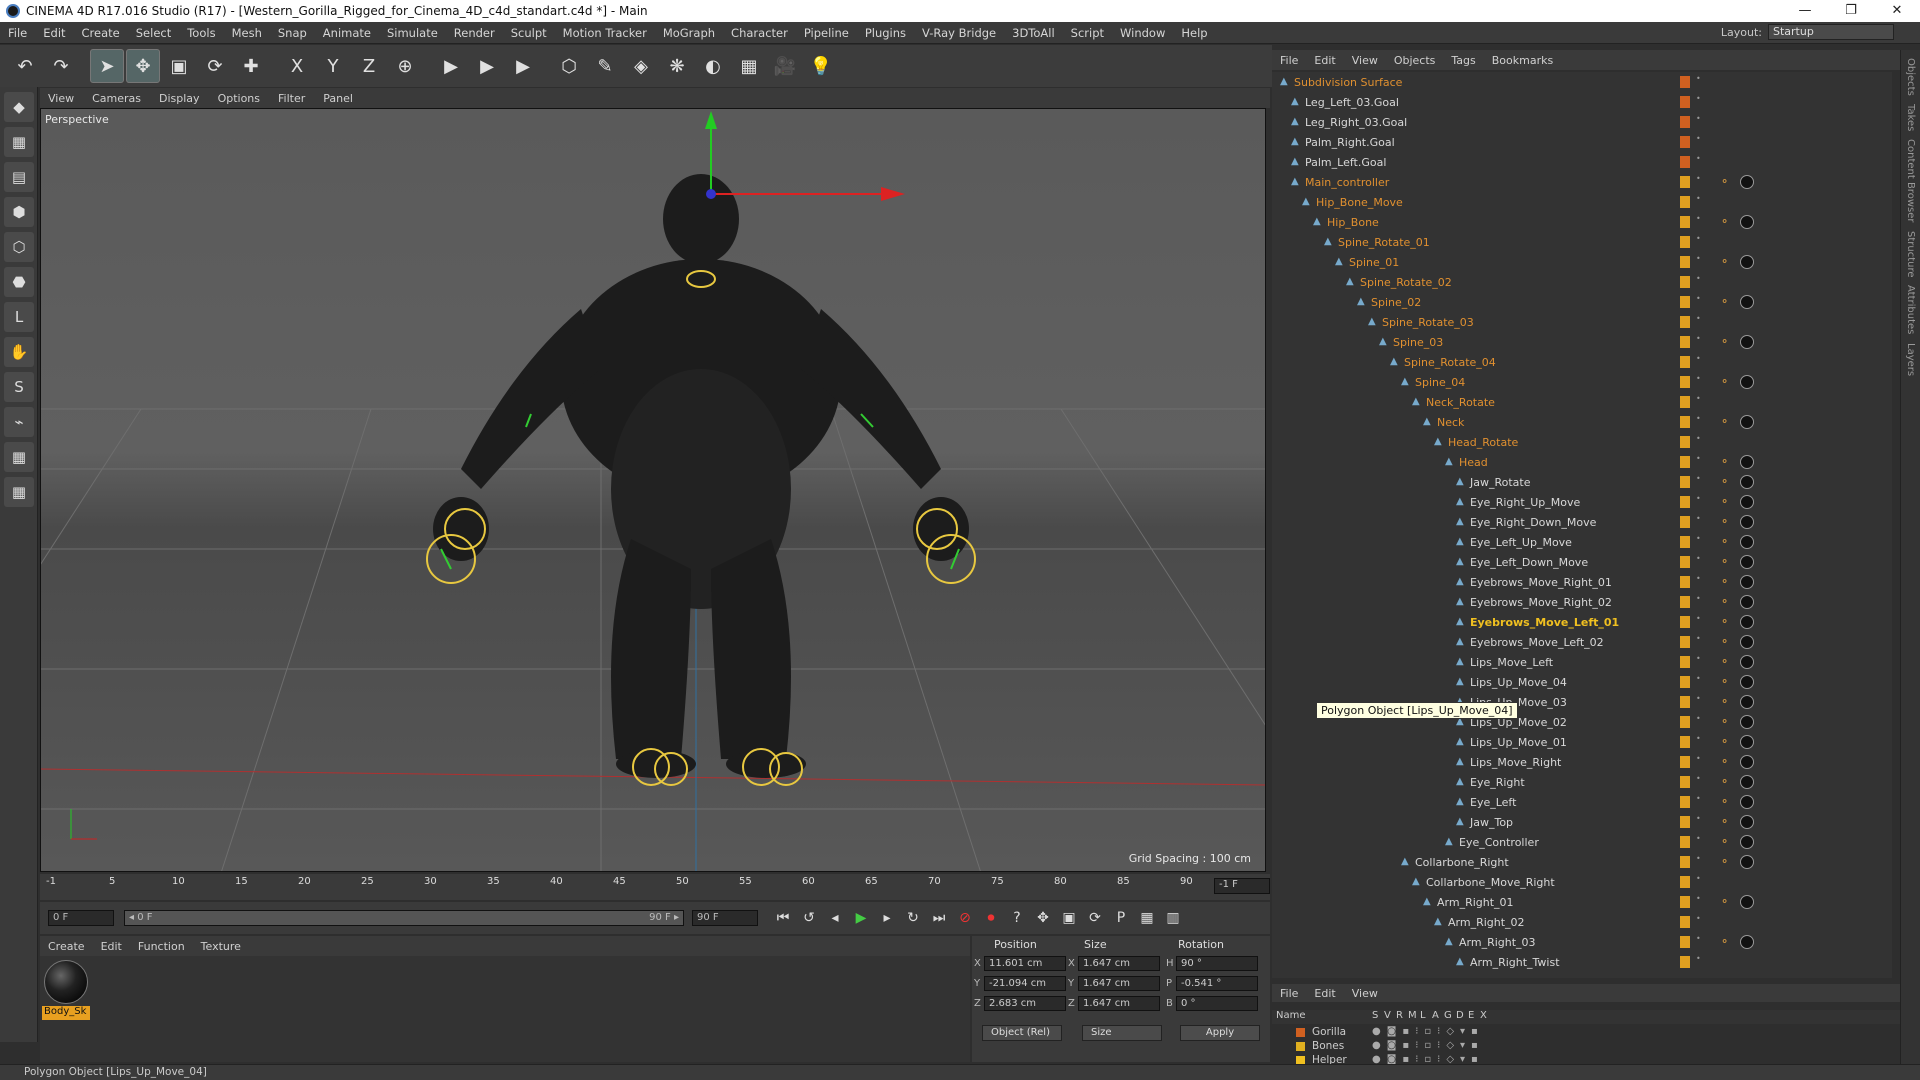 The height and width of the screenshot is (1080, 1920). I want to click on viewport-menu-filter: Filter, so click(291, 98).